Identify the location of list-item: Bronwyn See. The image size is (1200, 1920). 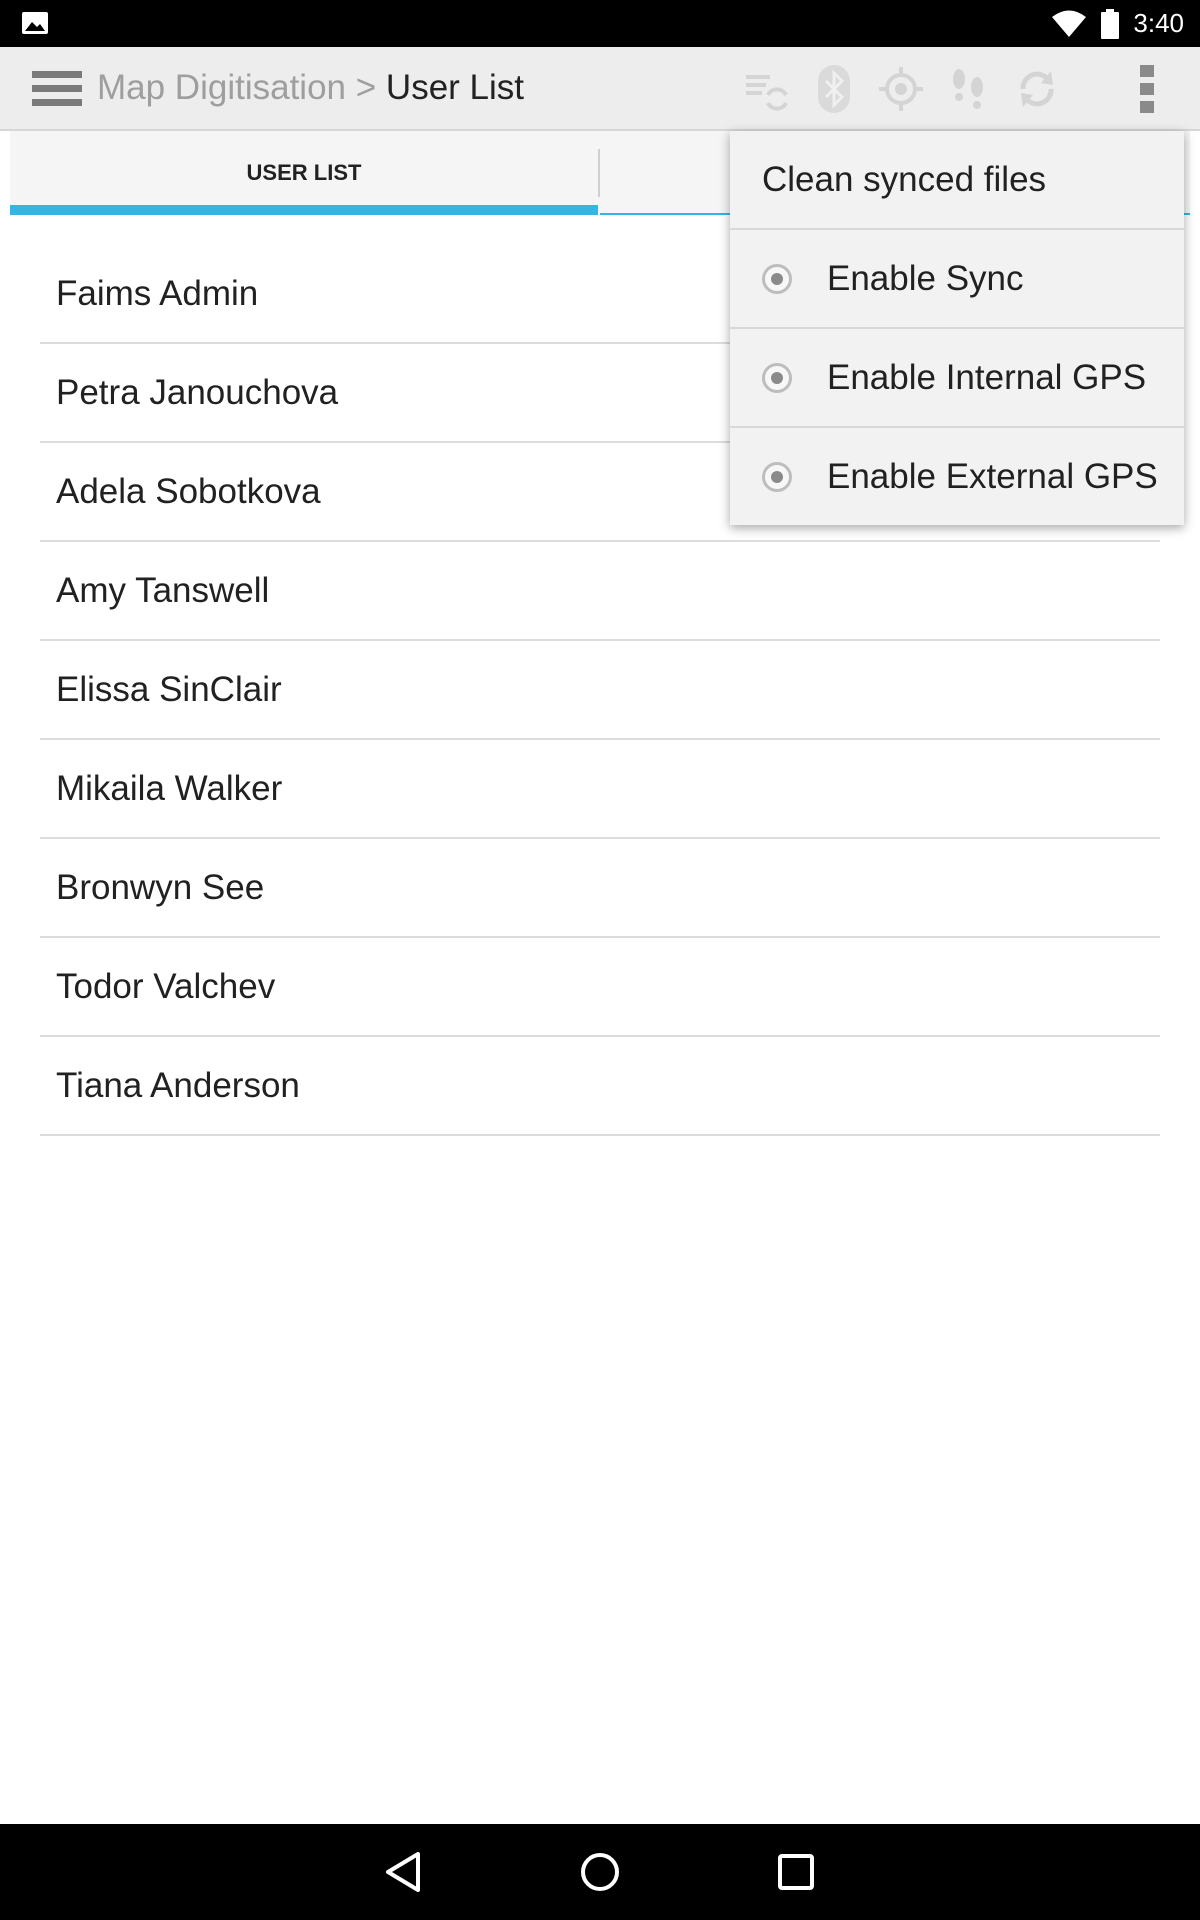
(600, 888).